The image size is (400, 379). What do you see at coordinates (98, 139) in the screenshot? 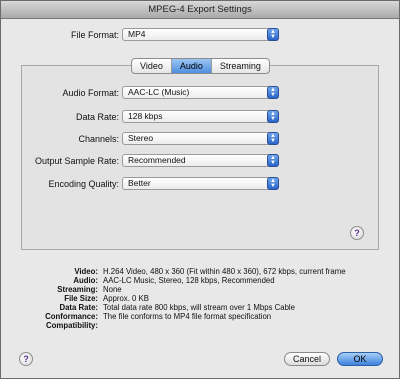
I see `channels-label: Channels:` at bounding box center [98, 139].